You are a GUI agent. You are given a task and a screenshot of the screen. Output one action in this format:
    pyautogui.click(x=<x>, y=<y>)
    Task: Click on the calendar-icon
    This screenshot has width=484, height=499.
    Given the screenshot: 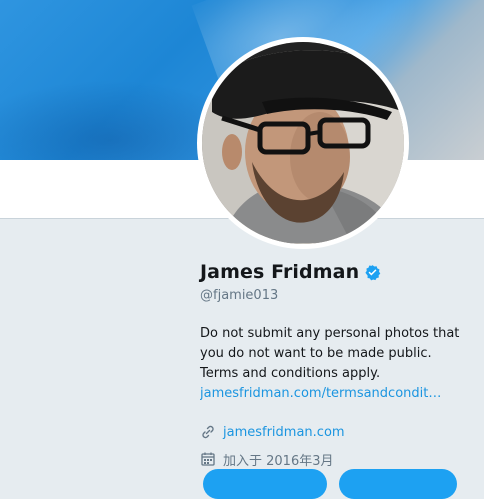 What is the action you would take?
    pyautogui.click(x=208, y=459)
    